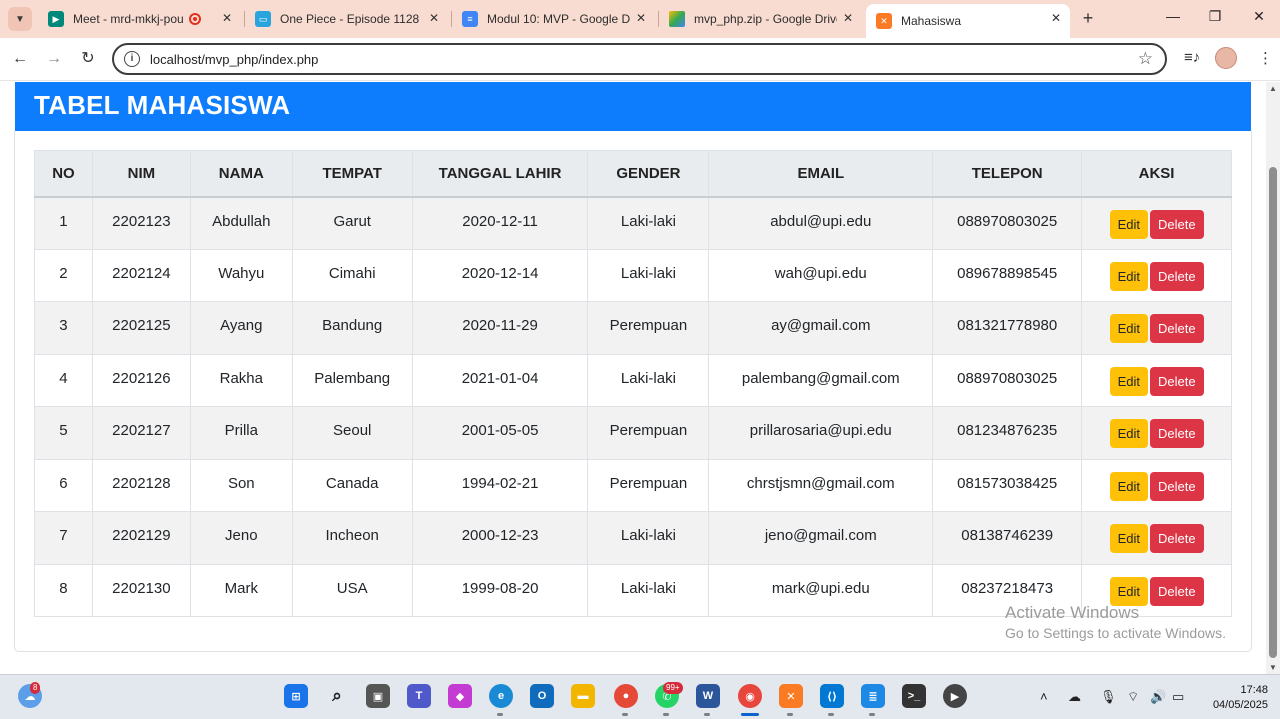 Image resolution: width=1280 pixels, height=719 pixels. Describe the element at coordinates (352, 433) in the screenshot. I see `cell-tempat: Seoul` at that location.